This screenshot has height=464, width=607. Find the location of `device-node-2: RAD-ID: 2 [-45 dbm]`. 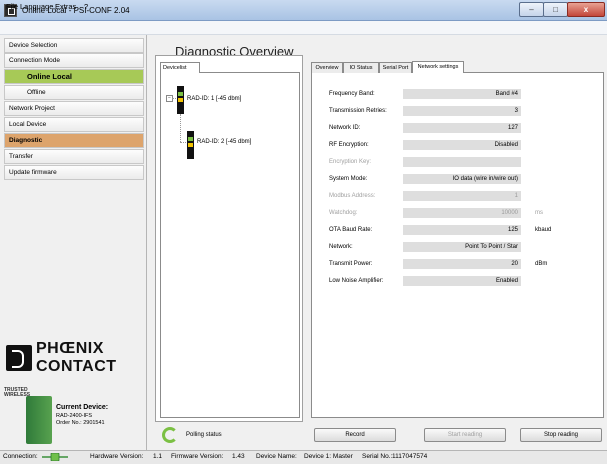

device-node-2: RAD-ID: 2 [-45 dbm] is located at coordinates (224, 142).